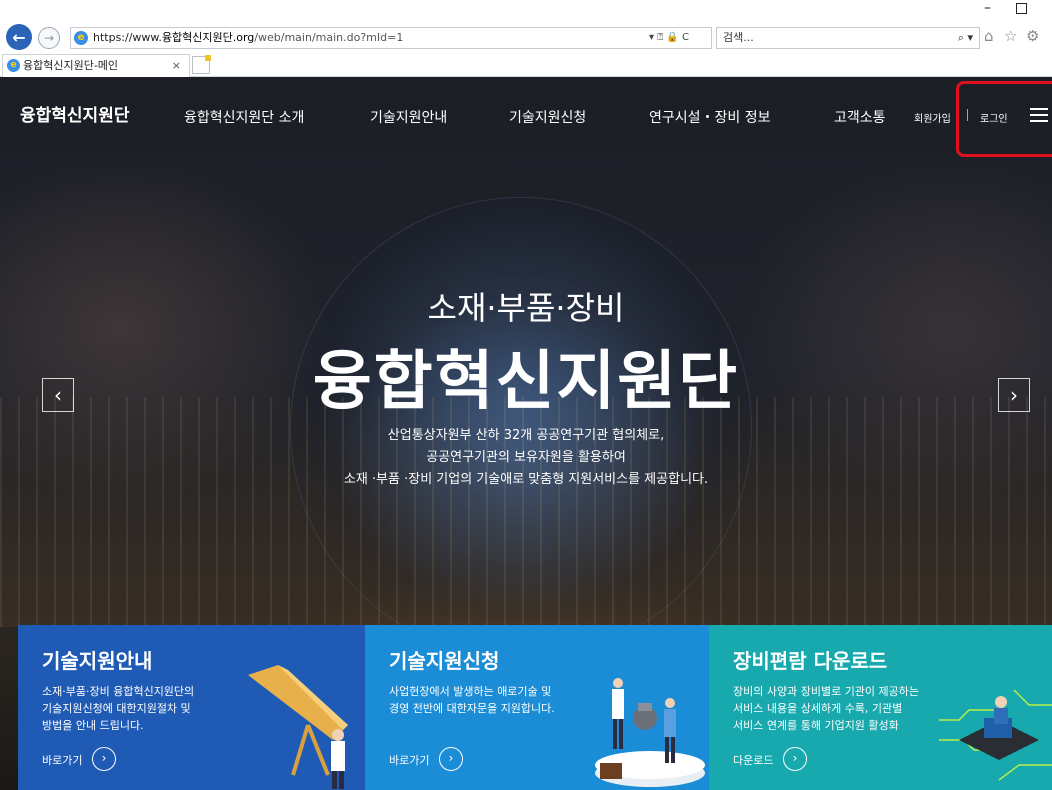 Image resolution: width=1052 pixels, height=790 pixels. I want to click on search-icon: ⌕ ▾, so click(965, 38).